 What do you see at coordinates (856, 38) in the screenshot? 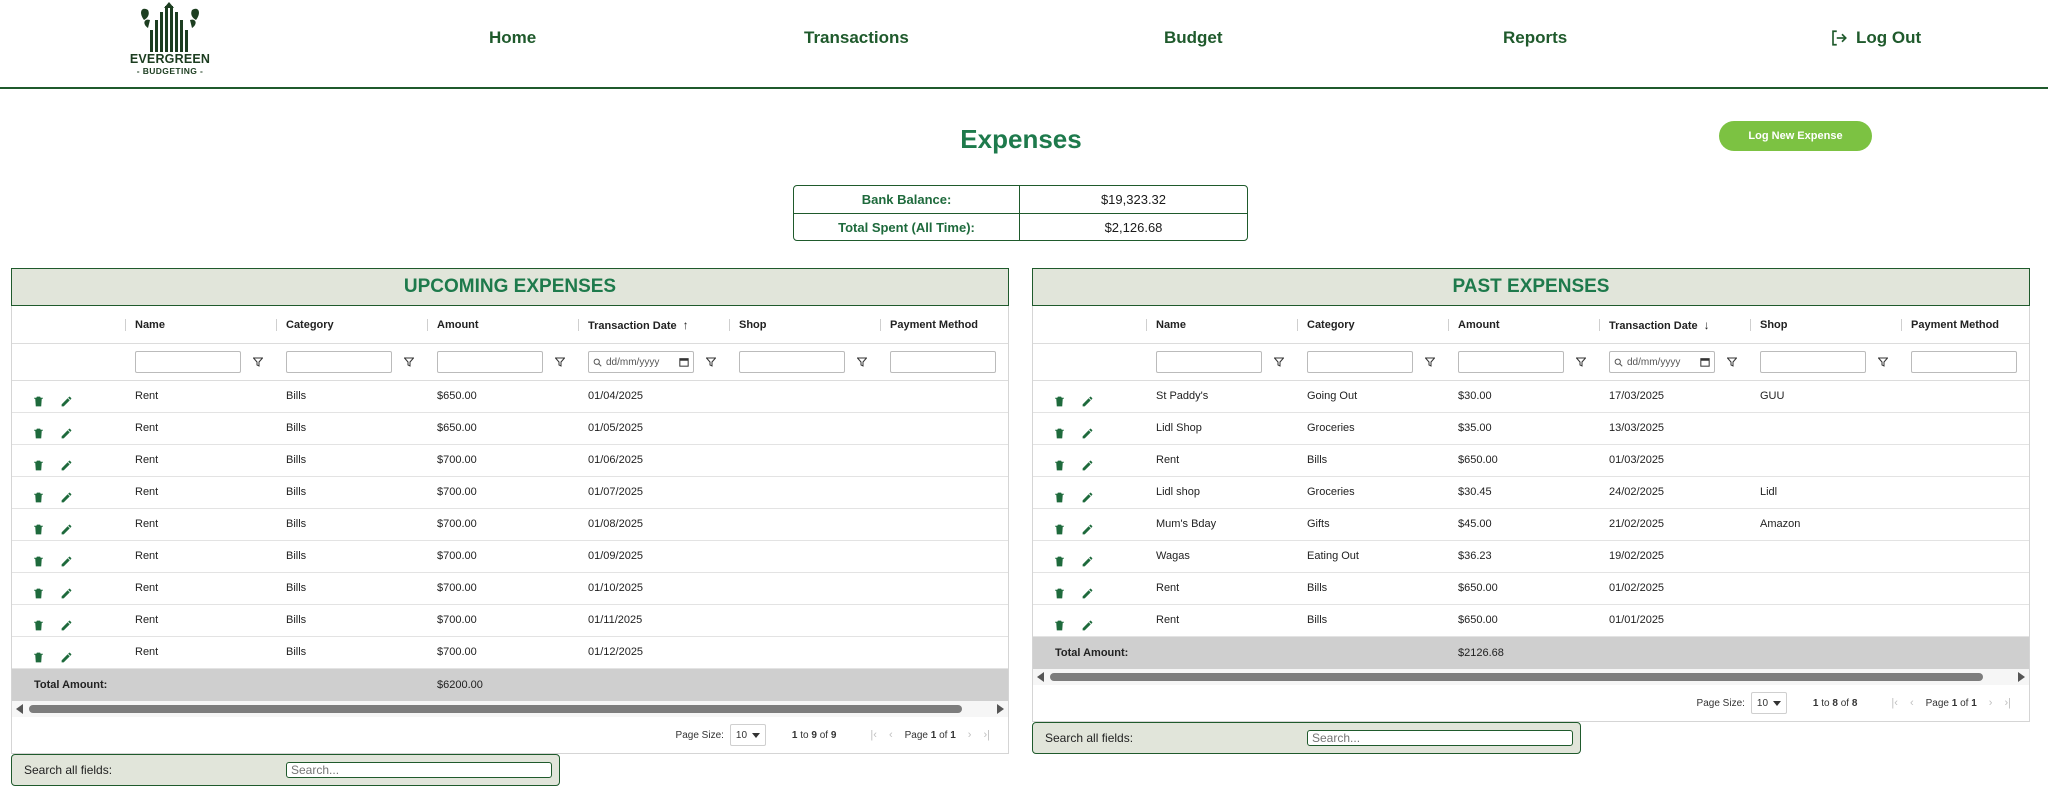
I see `nav-transactions-link: Transactions` at bounding box center [856, 38].